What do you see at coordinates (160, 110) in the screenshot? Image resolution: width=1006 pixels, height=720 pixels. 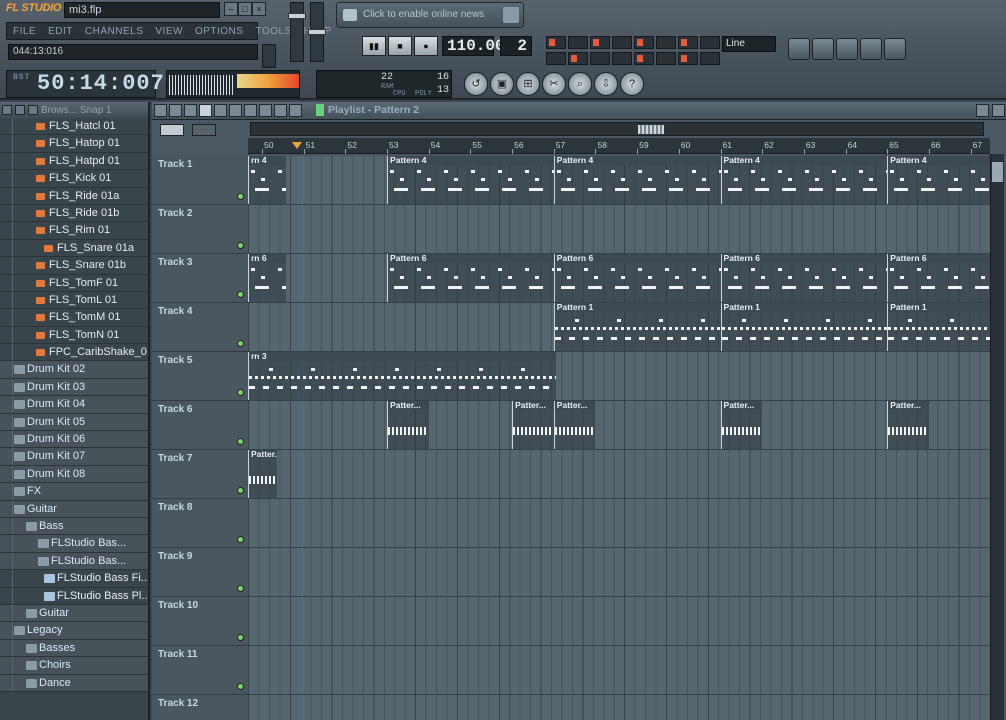 I see `menu-arrow-icon` at bounding box center [160, 110].